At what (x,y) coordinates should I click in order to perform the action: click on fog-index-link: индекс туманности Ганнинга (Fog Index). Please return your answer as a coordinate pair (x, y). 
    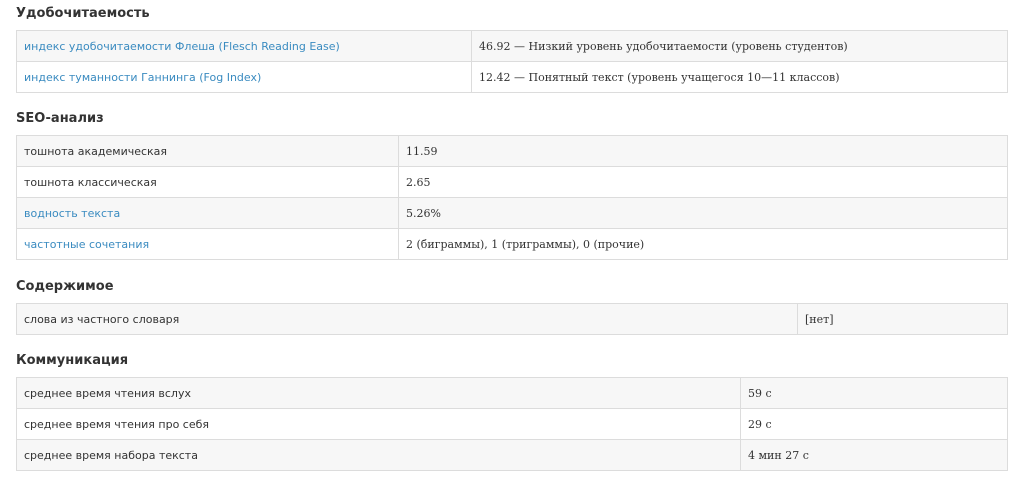
    Looking at the image, I should click on (142, 77).